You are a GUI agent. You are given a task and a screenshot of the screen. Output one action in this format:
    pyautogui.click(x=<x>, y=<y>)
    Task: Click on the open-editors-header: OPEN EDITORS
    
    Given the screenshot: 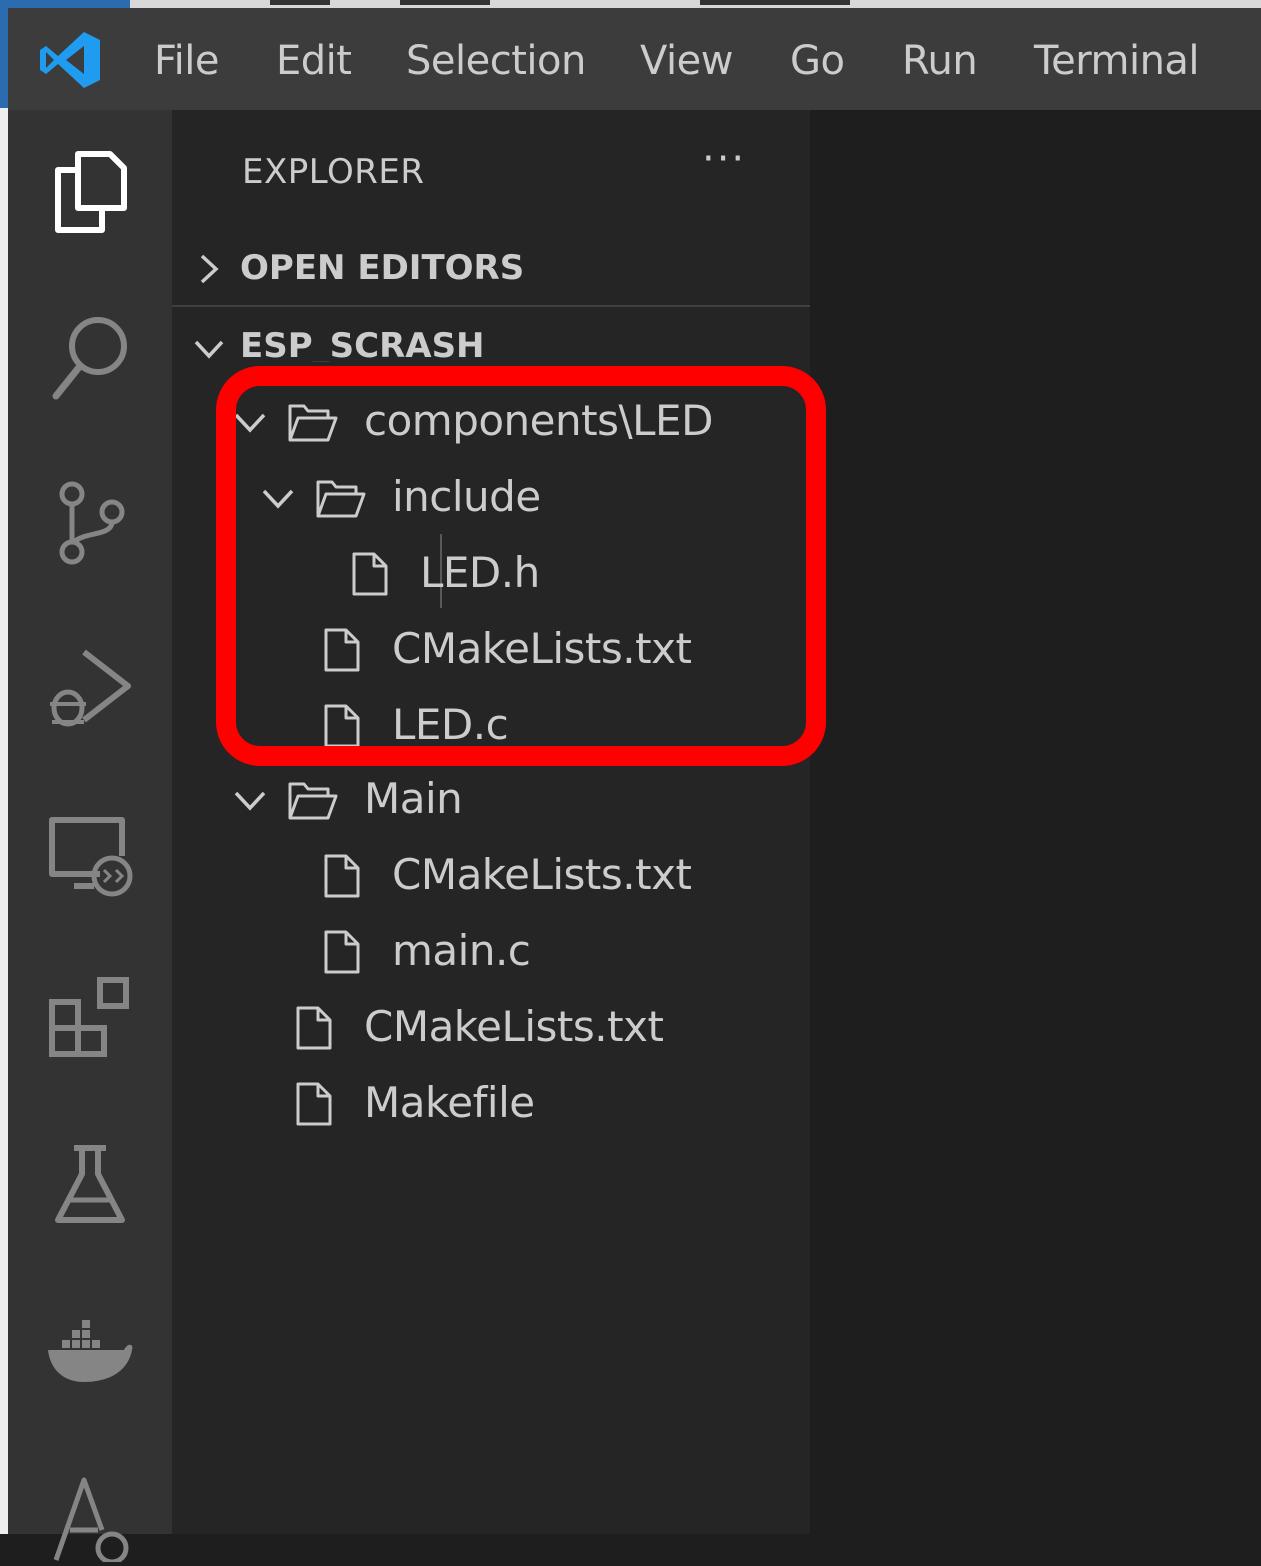 What is the action you would take?
    pyautogui.click(x=491, y=269)
    